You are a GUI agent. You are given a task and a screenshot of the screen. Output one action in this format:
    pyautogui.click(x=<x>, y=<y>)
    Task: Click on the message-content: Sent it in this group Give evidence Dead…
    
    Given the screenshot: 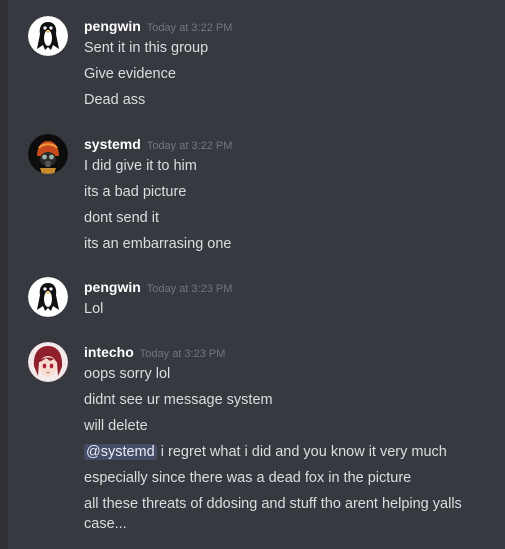 What is the action you would take?
    pyautogui.click(x=294, y=77)
    